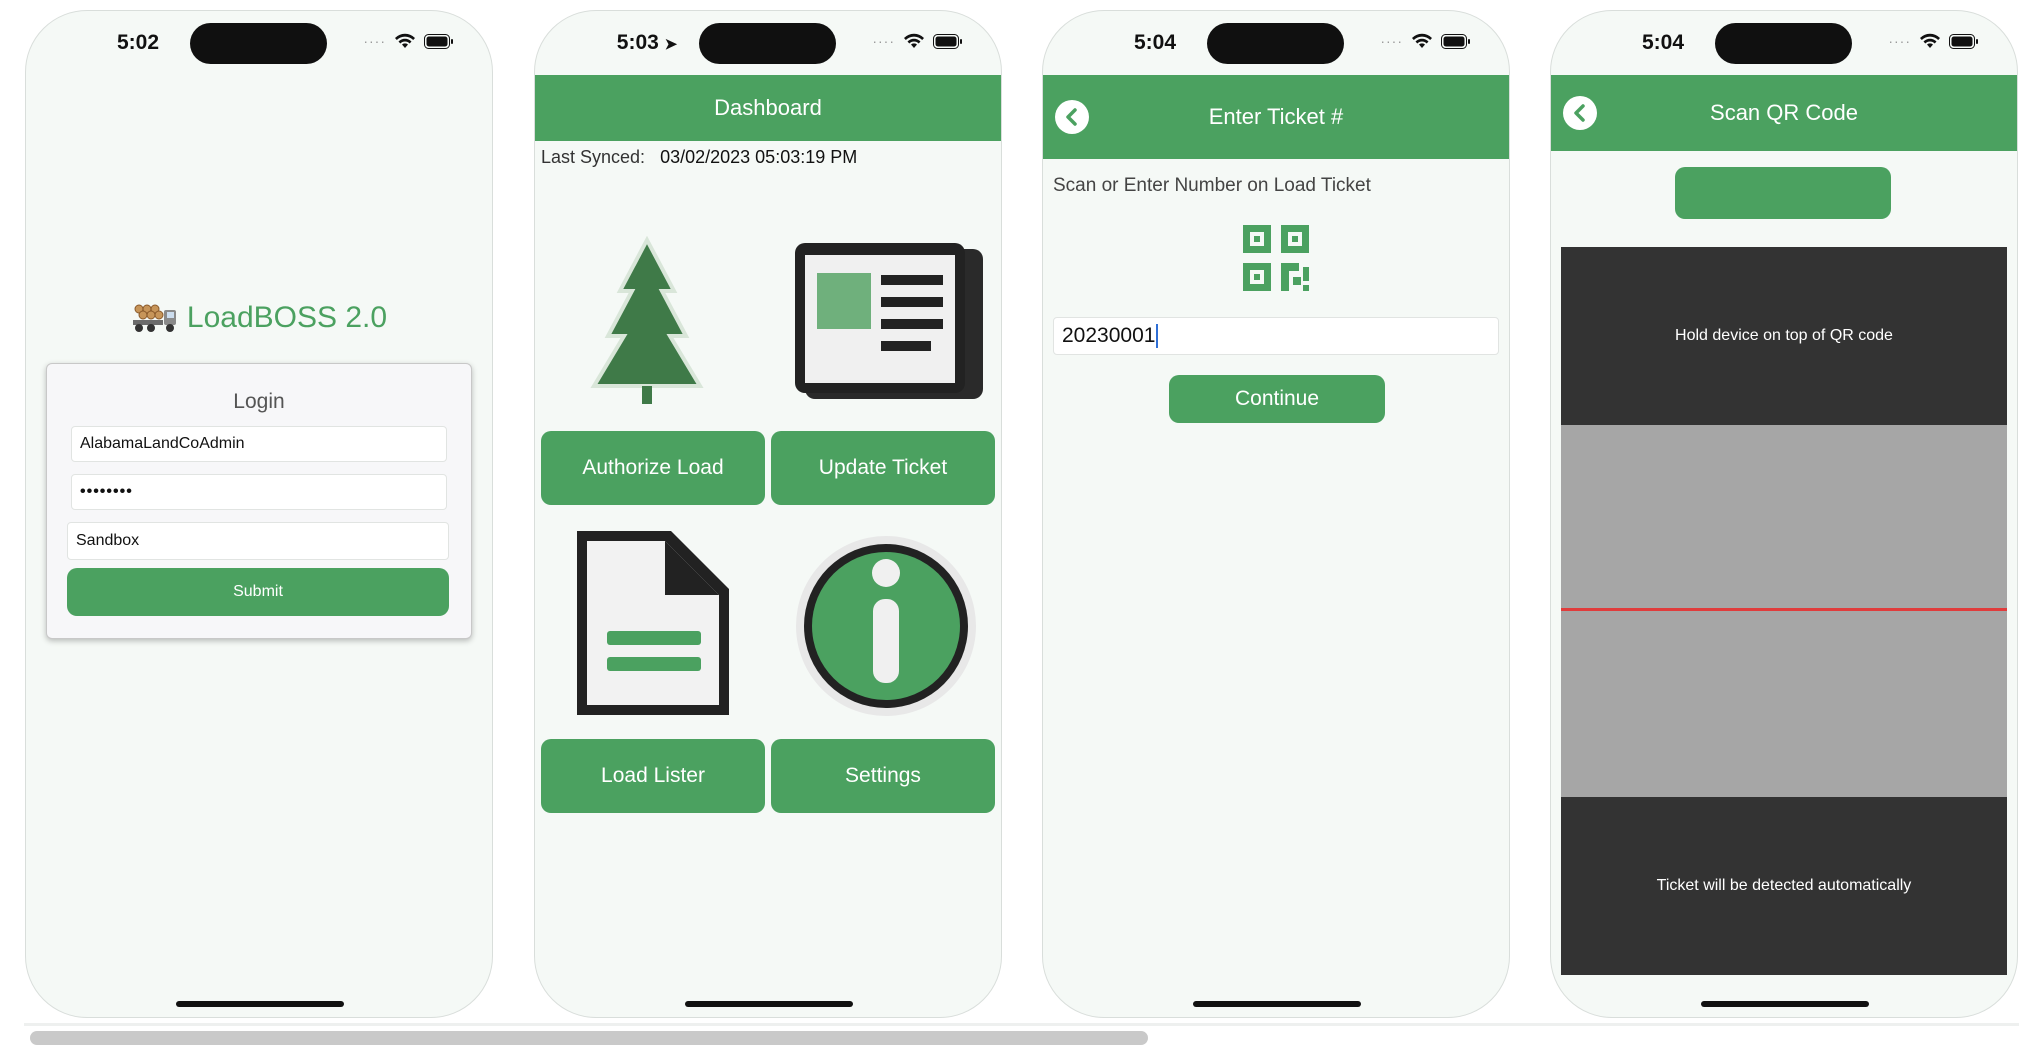 This screenshot has width=2028, height=1045. What do you see at coordinates (883, 776) in the screenshot?
I see `settings-button: Settings` at bounding box center [883, 776].